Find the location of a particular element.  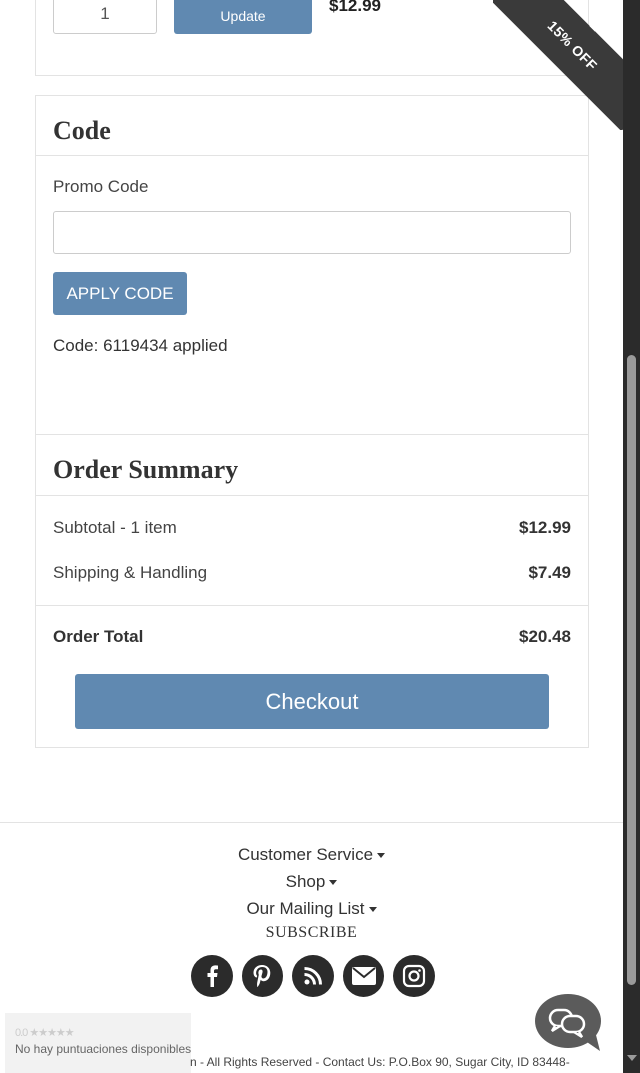

shipping-label: Shipping & Handling is located at coordinates (130, 572).